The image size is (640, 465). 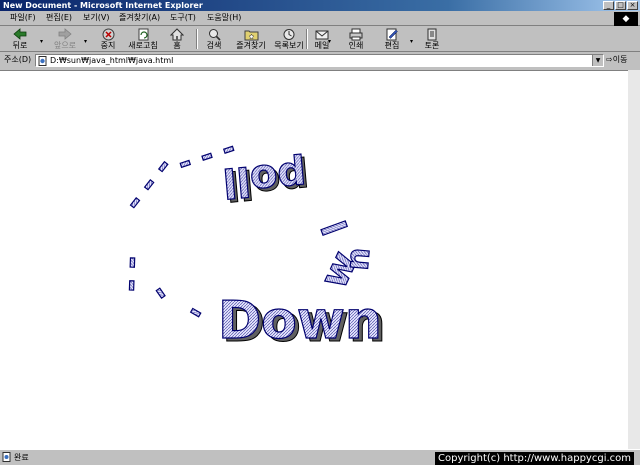 I want to click on mail-dropdown-icon: ▾, so click(x=329, y=41).